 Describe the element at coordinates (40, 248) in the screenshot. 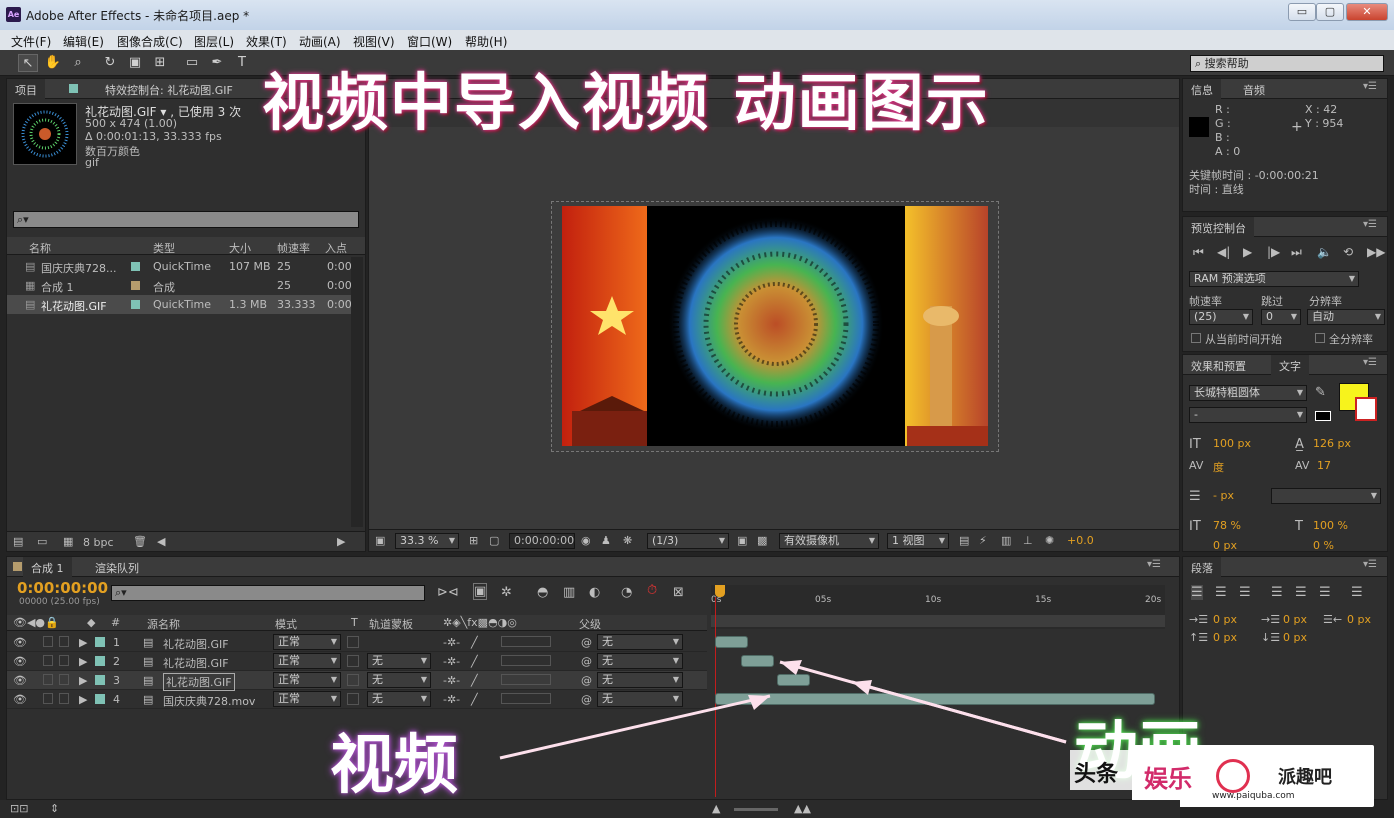

I see `col-name: 名称` at that location.